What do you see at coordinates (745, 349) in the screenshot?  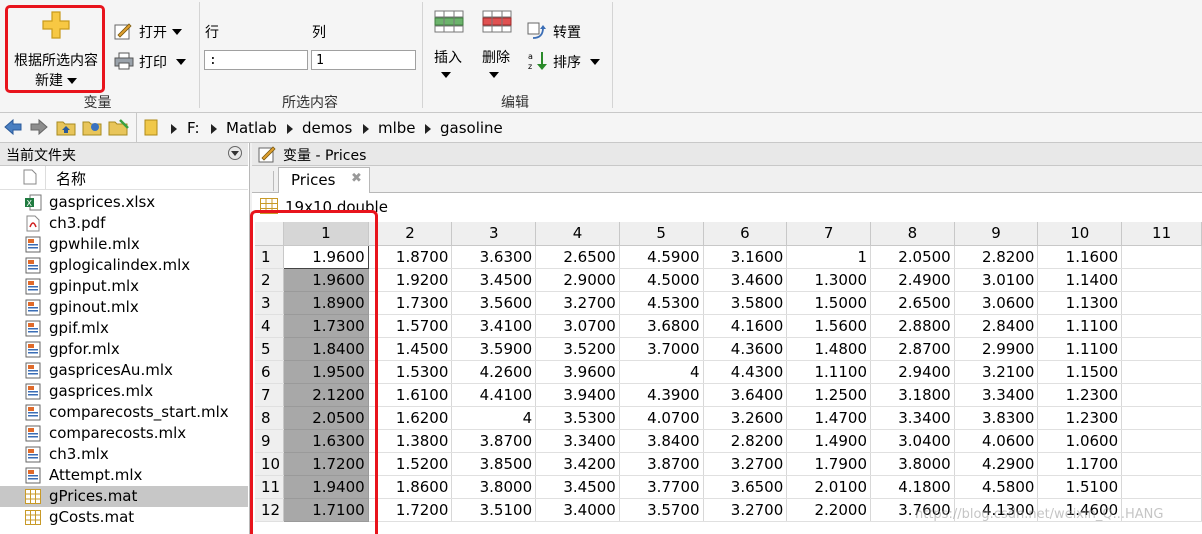 I see `table-cell: 4.3600` at bounding box center [745, 349].